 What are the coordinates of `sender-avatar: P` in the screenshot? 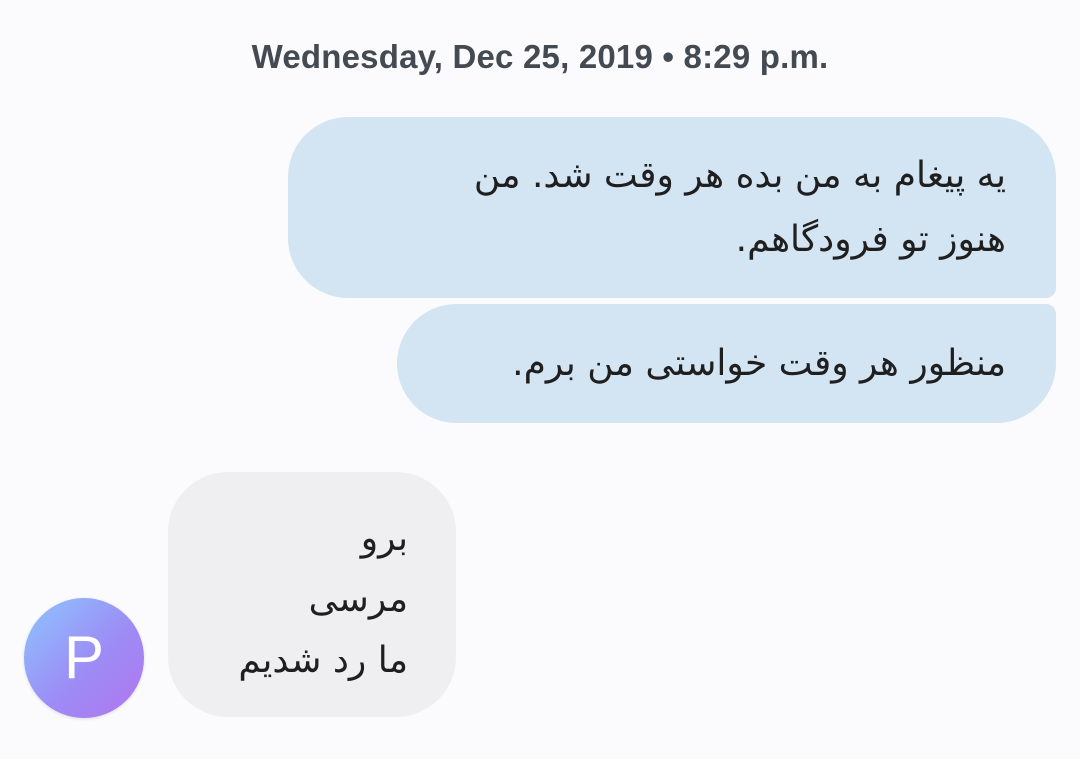 It's located at (84, 658).